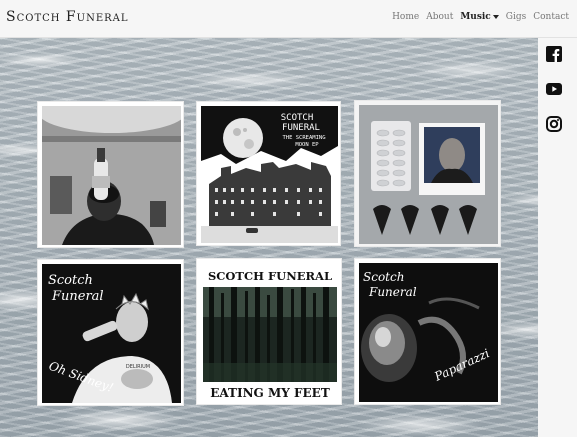 The height and width of the screenshot is (437, 577). I want to click on site-title: Scotch Funeral, so click(67, 17).